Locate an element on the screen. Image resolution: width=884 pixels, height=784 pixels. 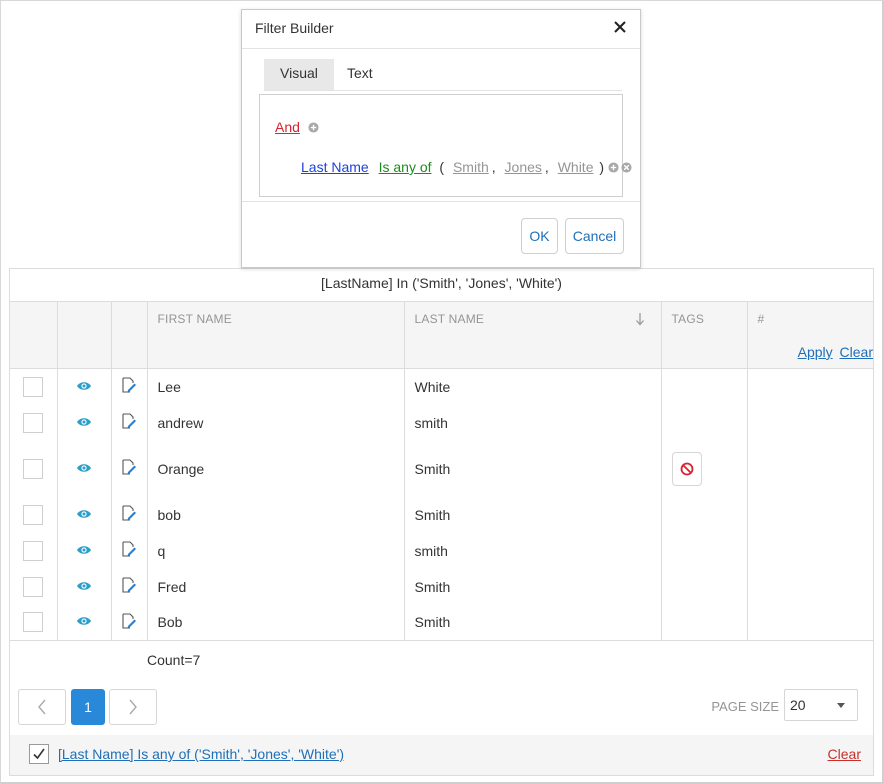
open-paren: ( is located at coordinates (442, 167).